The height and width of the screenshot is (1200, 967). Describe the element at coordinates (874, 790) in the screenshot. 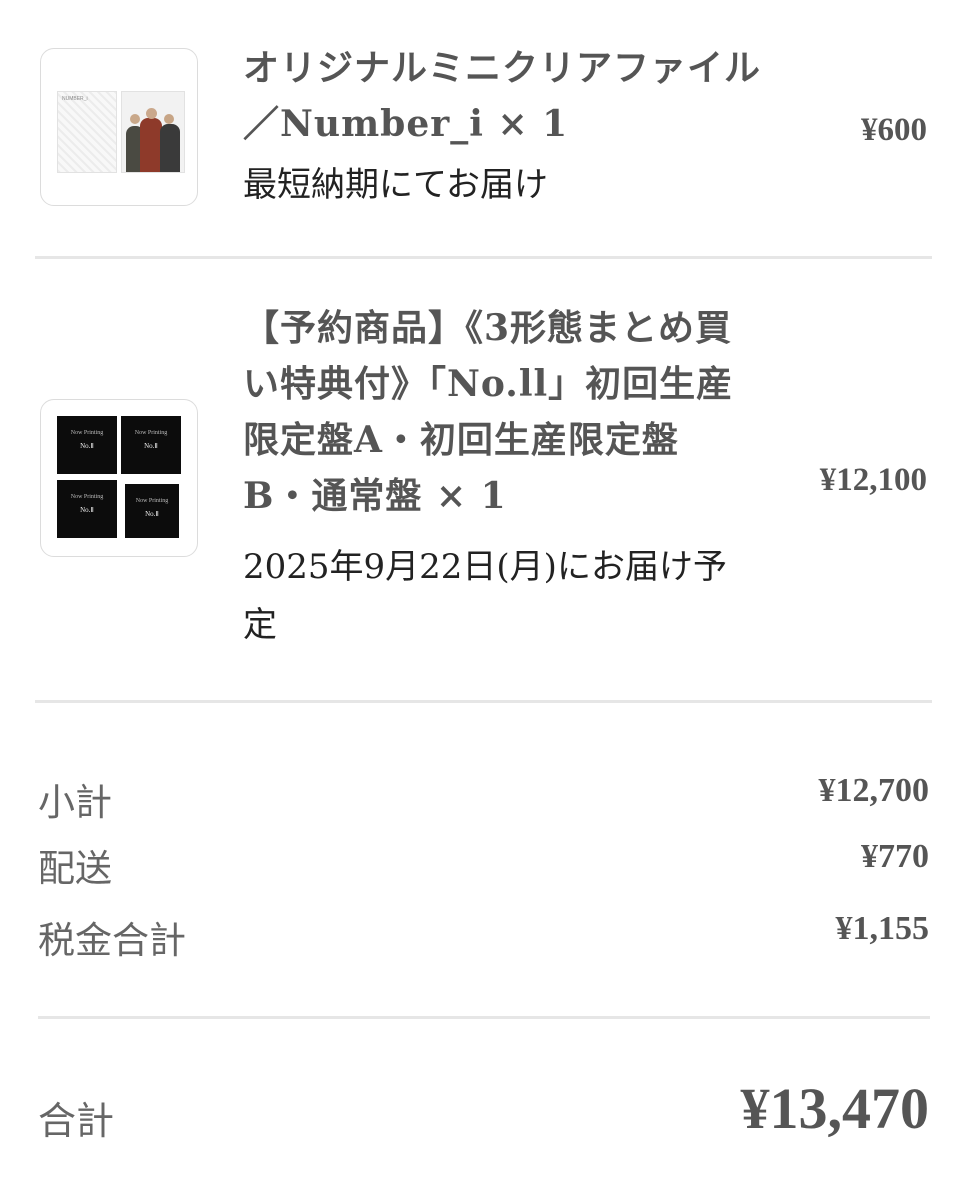

I see `subtotal-value: ¥12,700` at that location.